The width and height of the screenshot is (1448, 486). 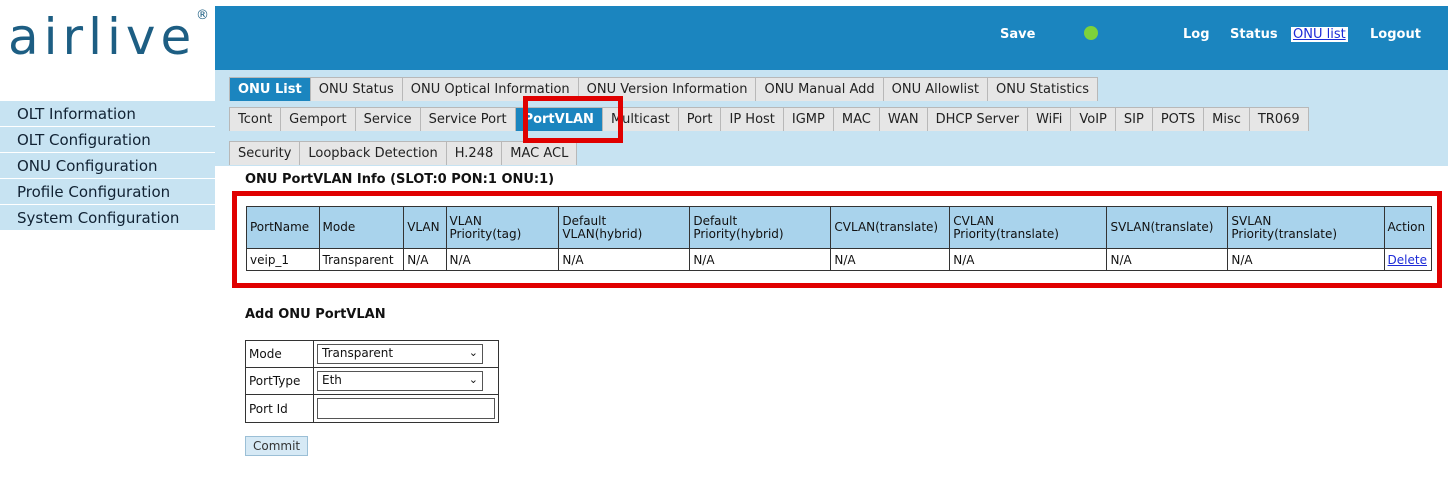 What do you see at coordinates (1028, 259) in the screenshot?
I see `cell-cvlan-priority: N/A` at bounding box center [1028, 259].